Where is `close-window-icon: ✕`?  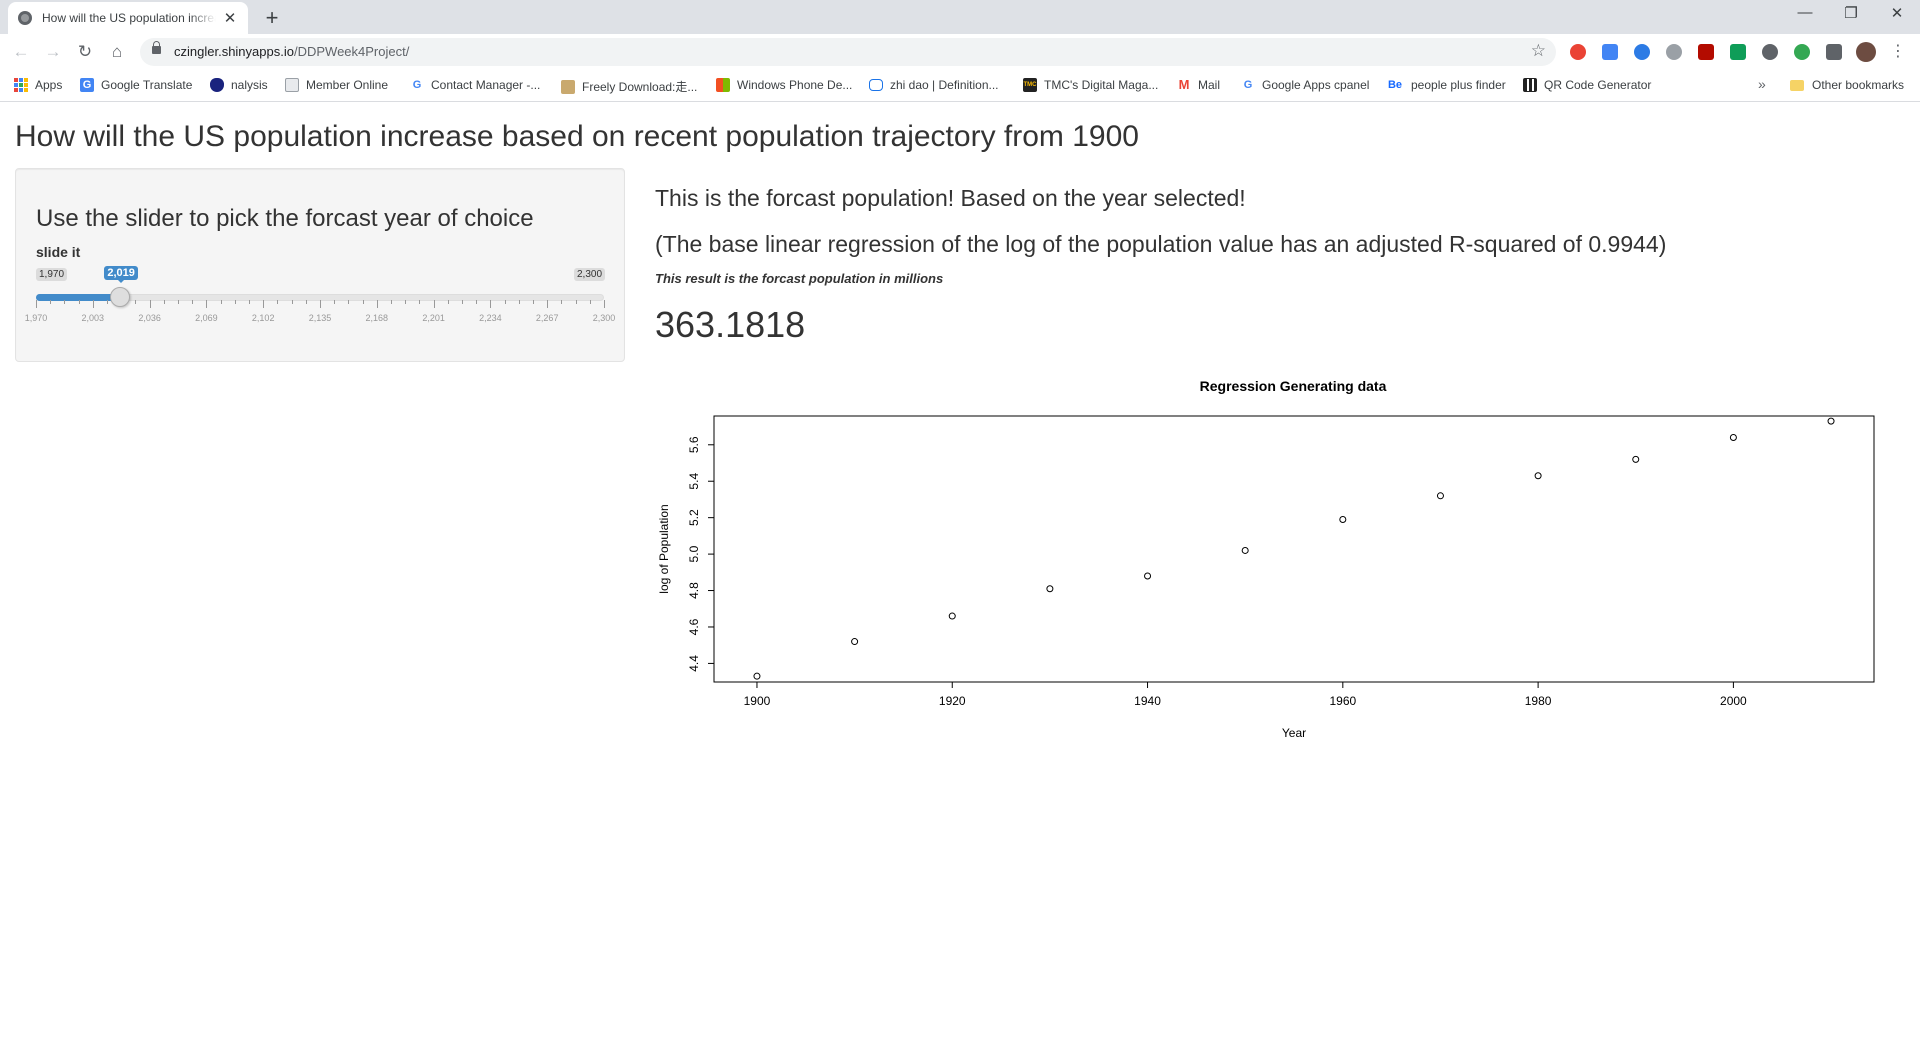
close-window-icon: ✕ is located at coordinates (1897, 13).